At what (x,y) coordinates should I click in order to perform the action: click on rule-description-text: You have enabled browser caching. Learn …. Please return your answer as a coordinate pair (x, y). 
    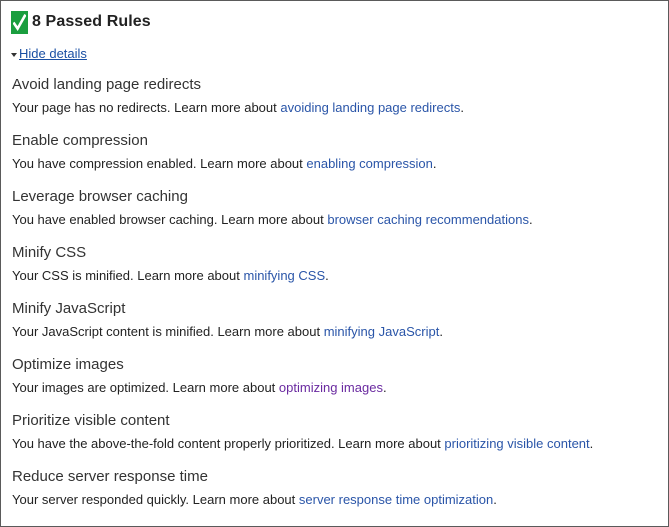
    Looking at the image, I should click on (170, 219).